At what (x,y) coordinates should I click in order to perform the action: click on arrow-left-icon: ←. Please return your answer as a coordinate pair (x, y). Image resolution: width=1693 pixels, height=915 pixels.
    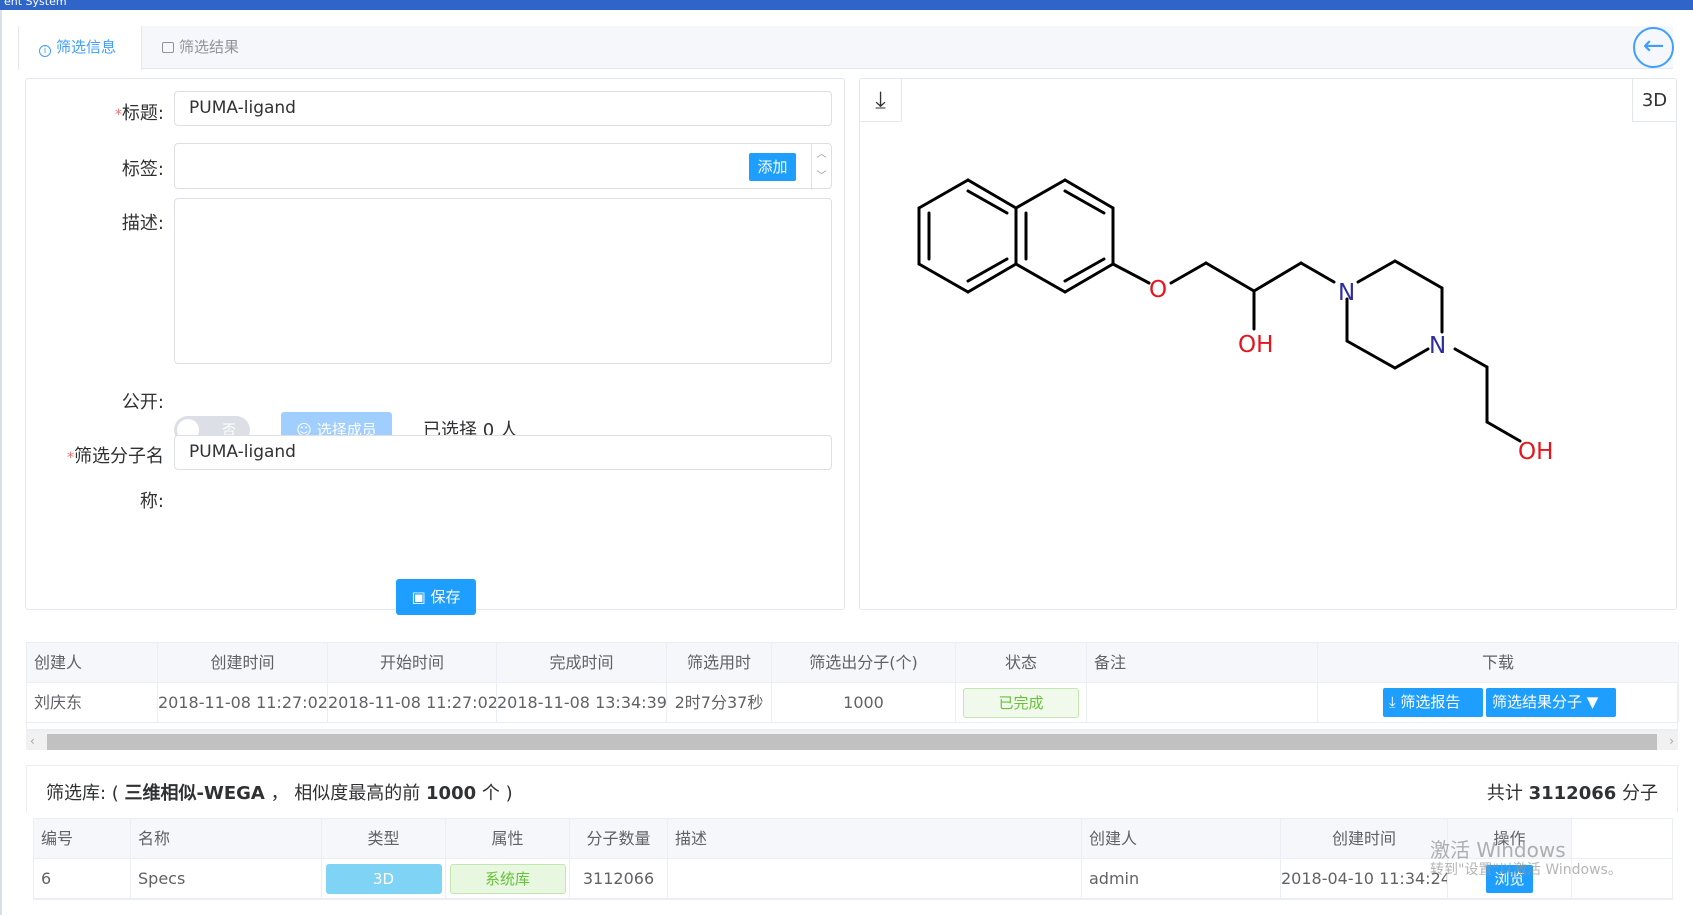
    Looking at the image, I should click on (1653, 46).